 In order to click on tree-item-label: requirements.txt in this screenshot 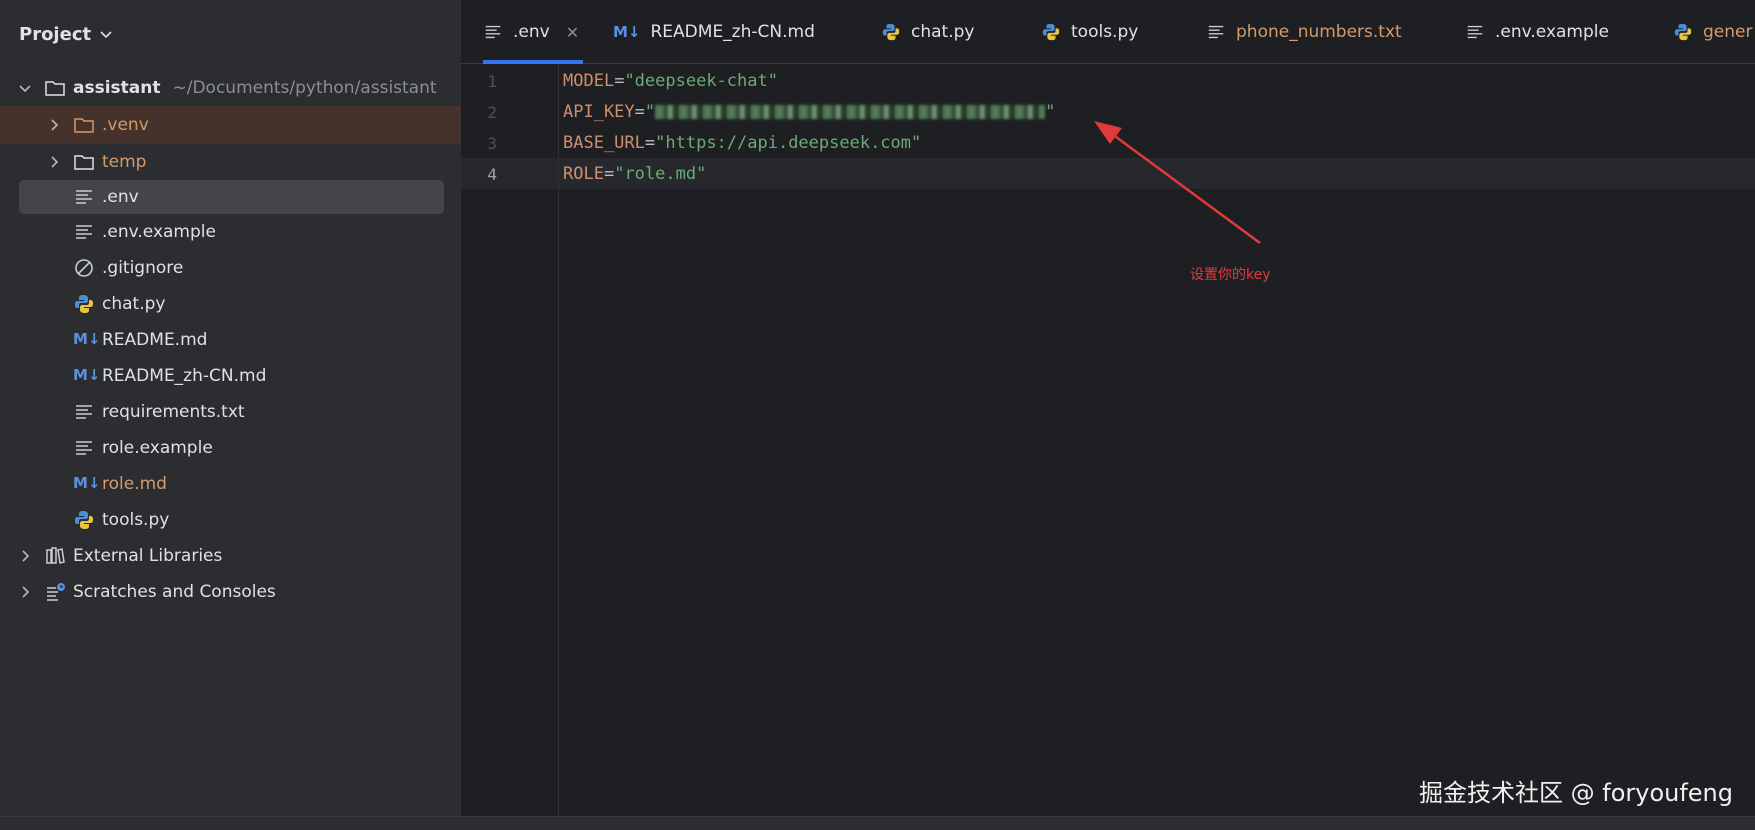, I will do `click(173, 412)`.